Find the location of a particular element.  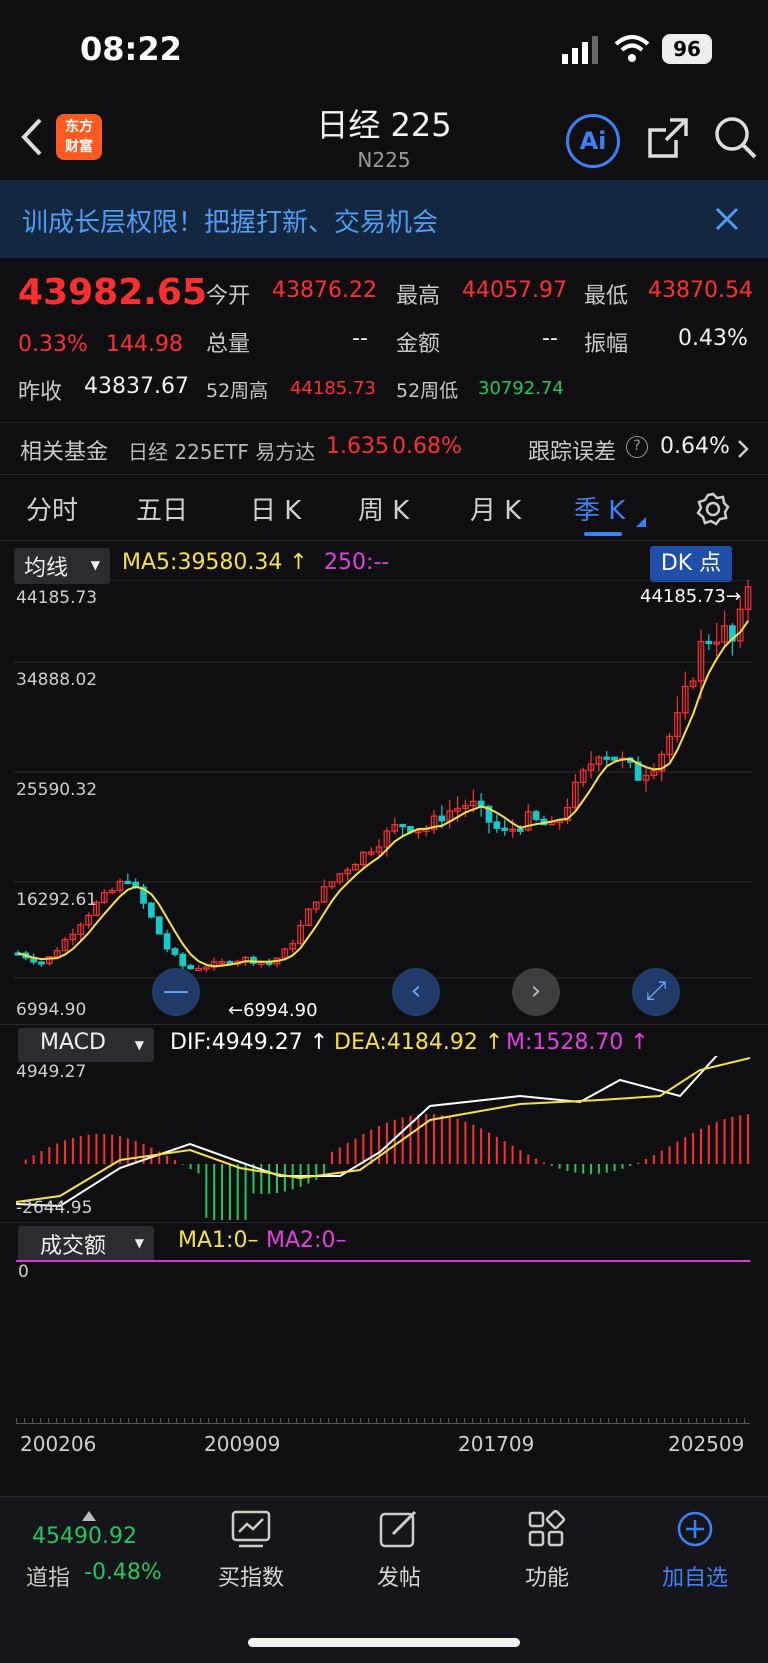

change-value: 144.98 is located at coordinates (144, 344).